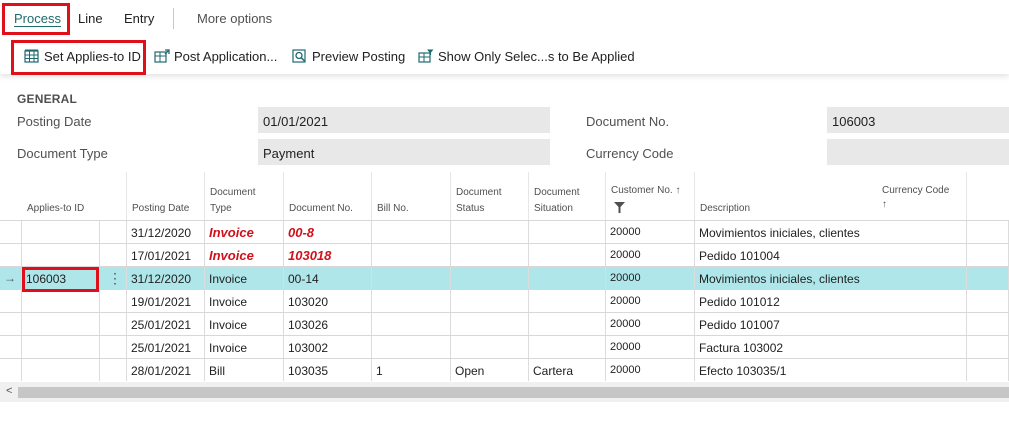 The image size is (1009, 427). What do you see at coordinates (831, 347) in the screenshot?
I see `cell-description: Factura 103002` at bounding box center [831, 347].